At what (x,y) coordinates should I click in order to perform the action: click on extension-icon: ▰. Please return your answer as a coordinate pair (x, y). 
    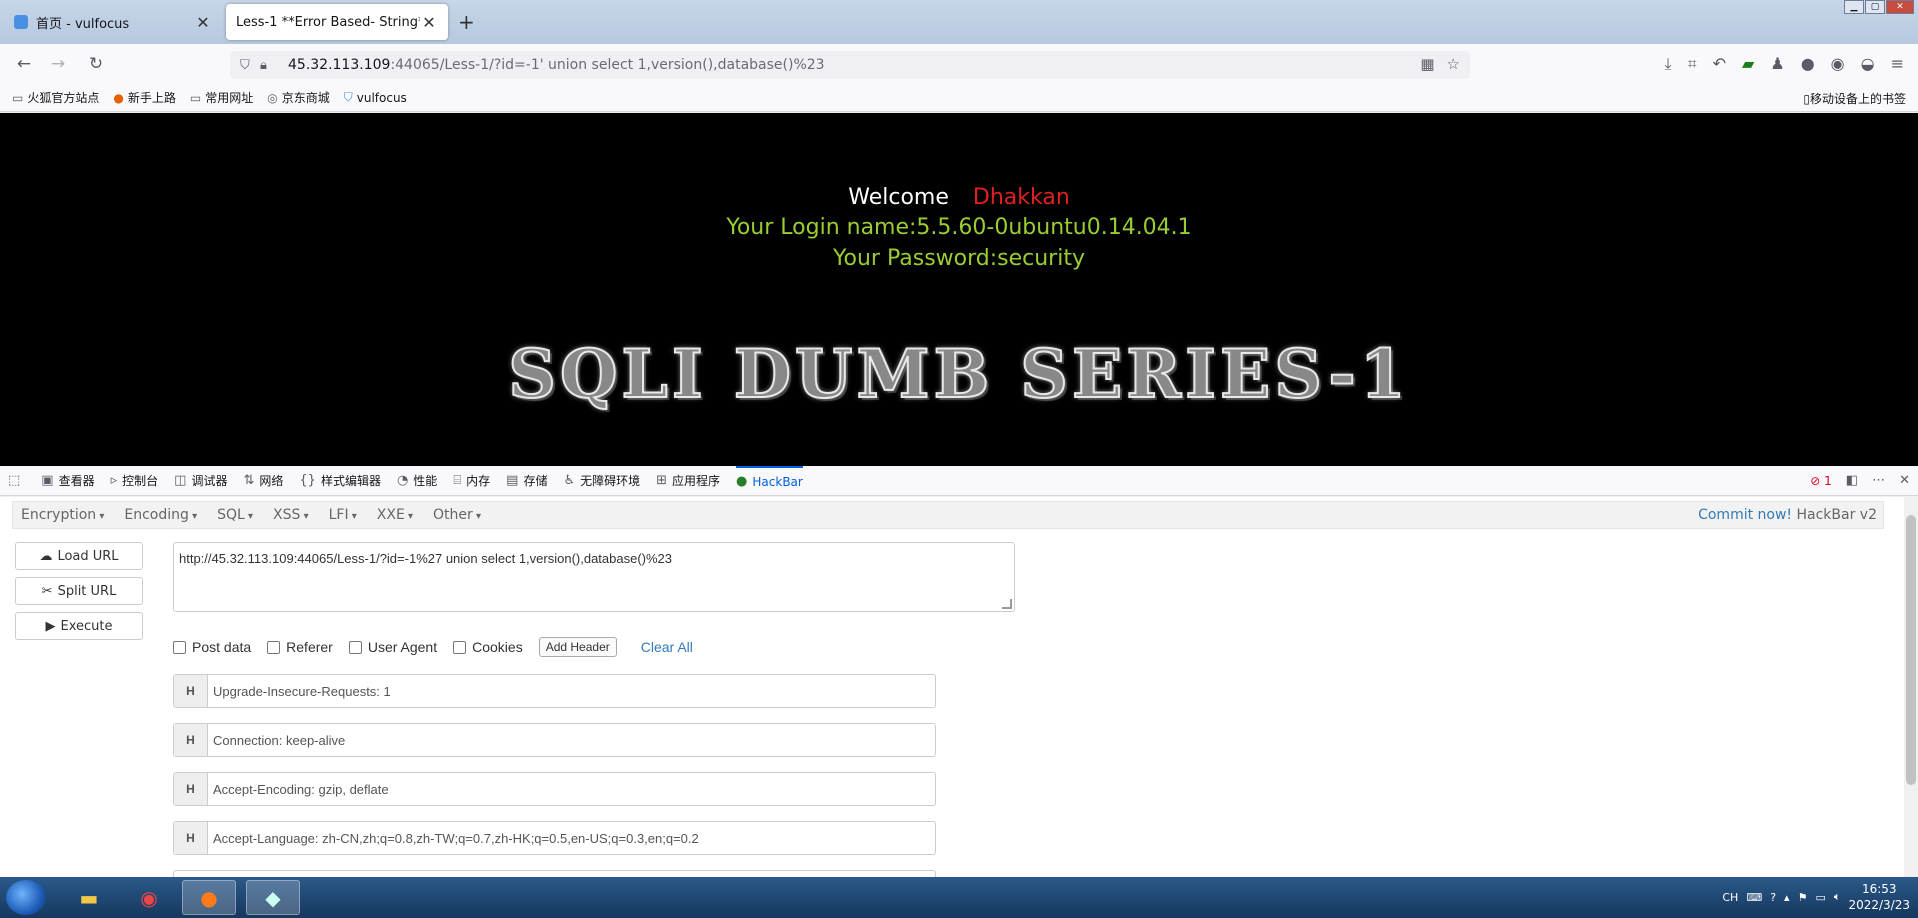
    Looking at the image, I should click on (1748, 64).